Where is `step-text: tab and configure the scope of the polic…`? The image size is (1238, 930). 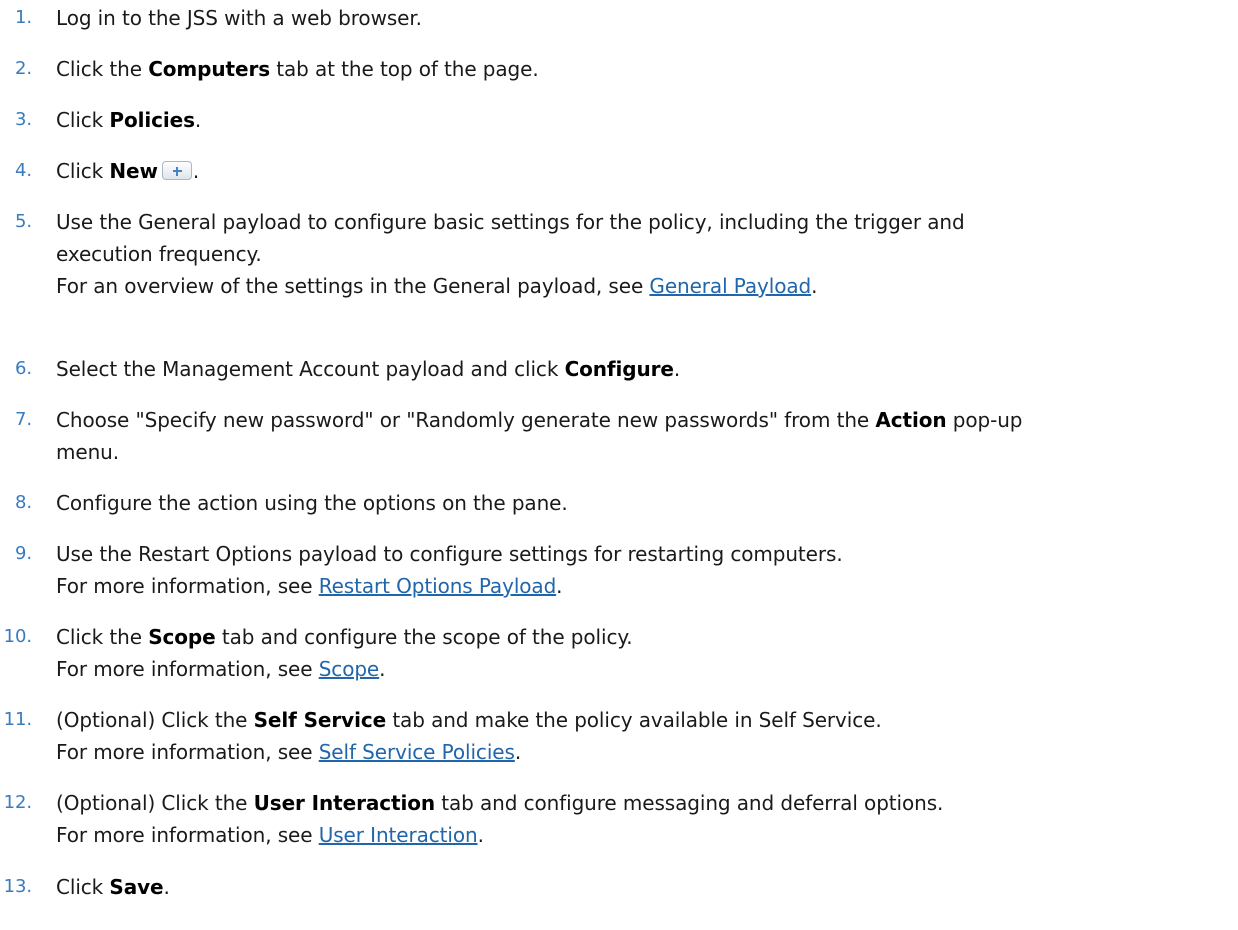
step-text: tab and configure the scope of the polic… is located at coordinates (424, 637).